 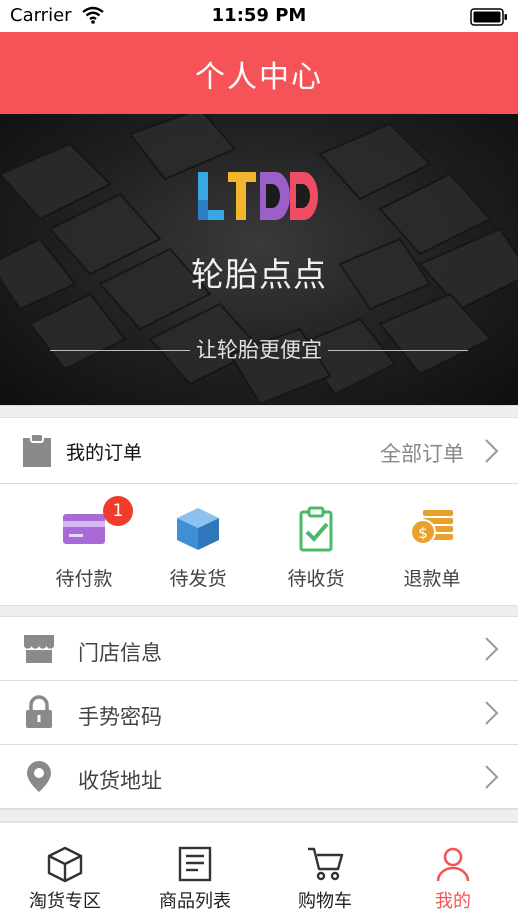 I want to click on slogan: 让轮胎更便宜, so click(x=259, y=350).